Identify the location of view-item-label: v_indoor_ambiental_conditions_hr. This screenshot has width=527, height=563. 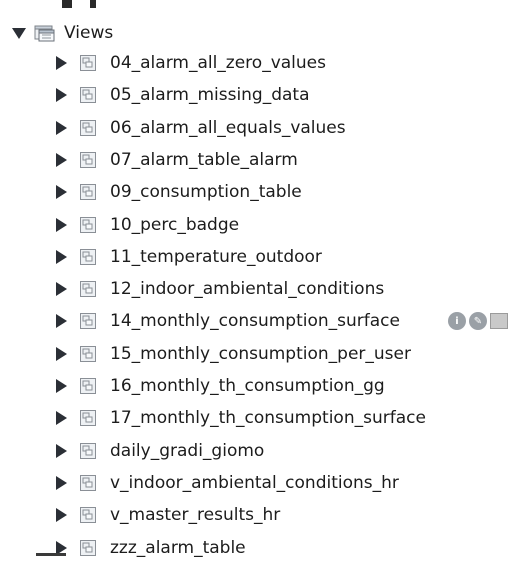
(254, 482).